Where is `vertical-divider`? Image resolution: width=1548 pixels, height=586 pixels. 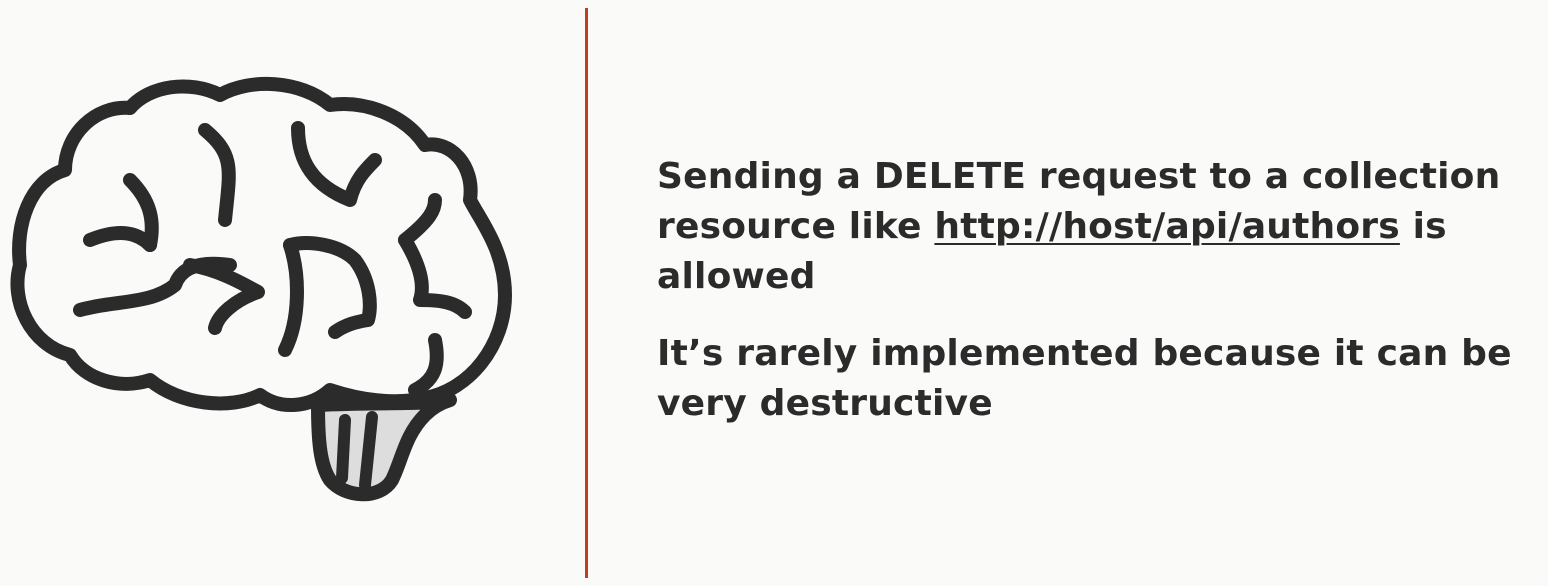
vertical-divider is located at coordinates (586, 293).